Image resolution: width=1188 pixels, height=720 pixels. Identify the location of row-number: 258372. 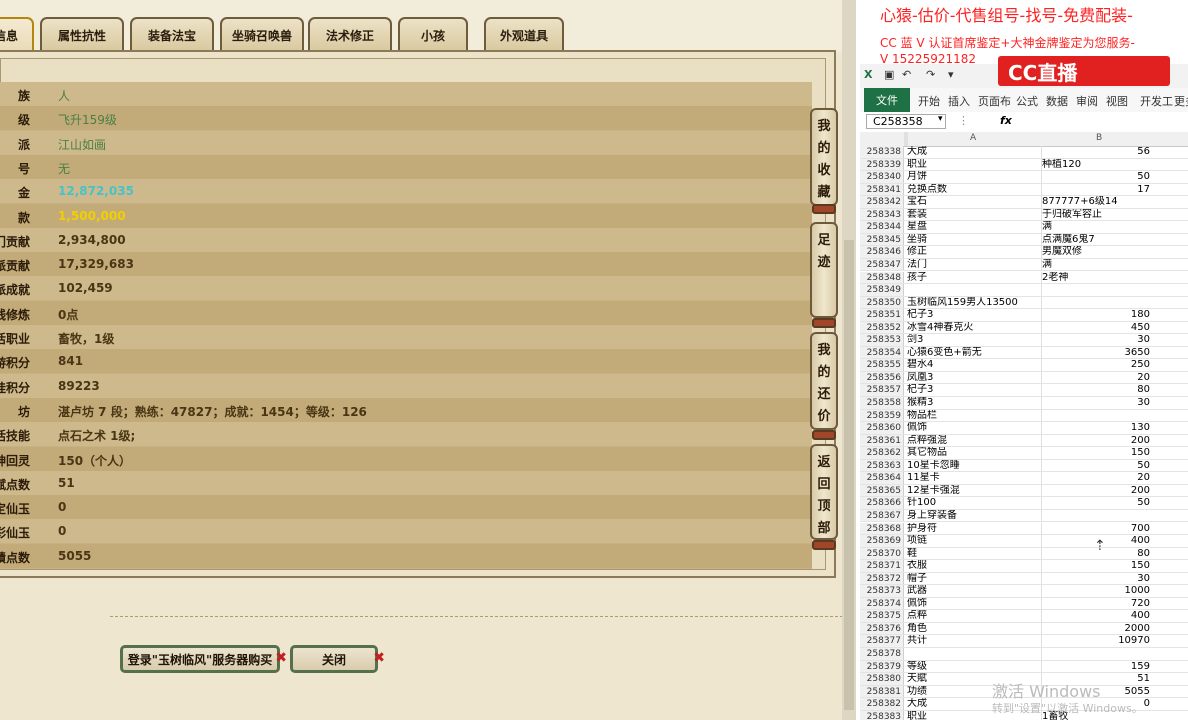
(882, 578).